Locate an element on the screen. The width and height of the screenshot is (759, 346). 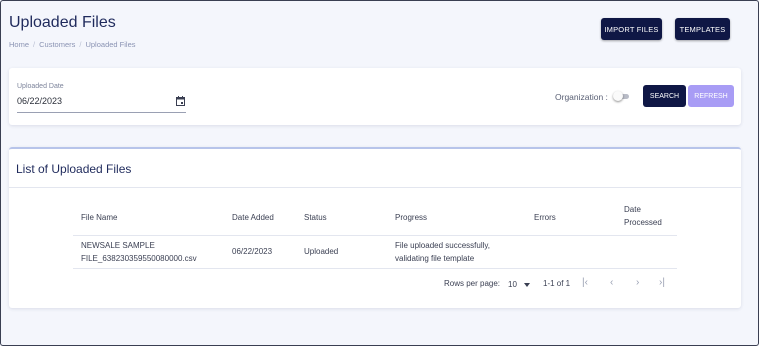
column-header-progress: Progress is located at coordinates (411, 217).